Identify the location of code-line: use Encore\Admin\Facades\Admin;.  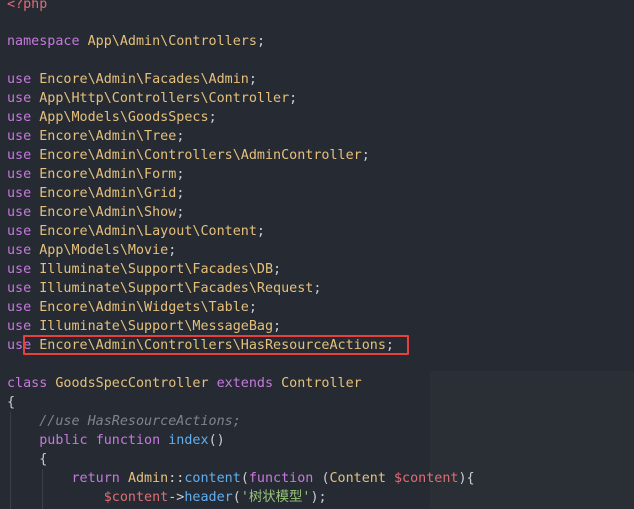
(132, 79).